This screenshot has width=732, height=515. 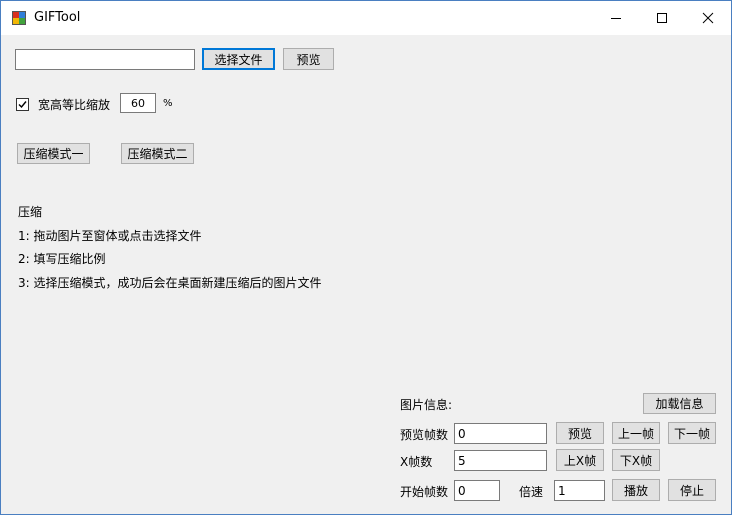 I want to click on preview-file-button: 预览, so click(x=308, y=59).